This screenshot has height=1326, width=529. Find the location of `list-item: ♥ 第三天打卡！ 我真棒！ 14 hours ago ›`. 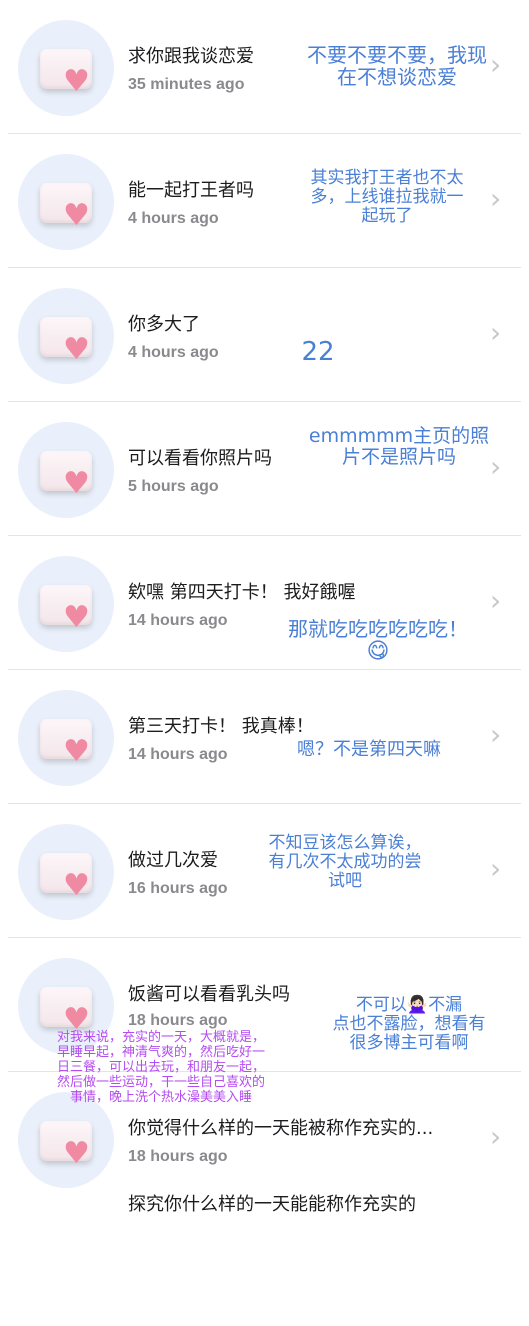

list-item: ♥ 第三天打卡！ 我真棒！ 14 hours ago › is located at coordinates (264, 737).